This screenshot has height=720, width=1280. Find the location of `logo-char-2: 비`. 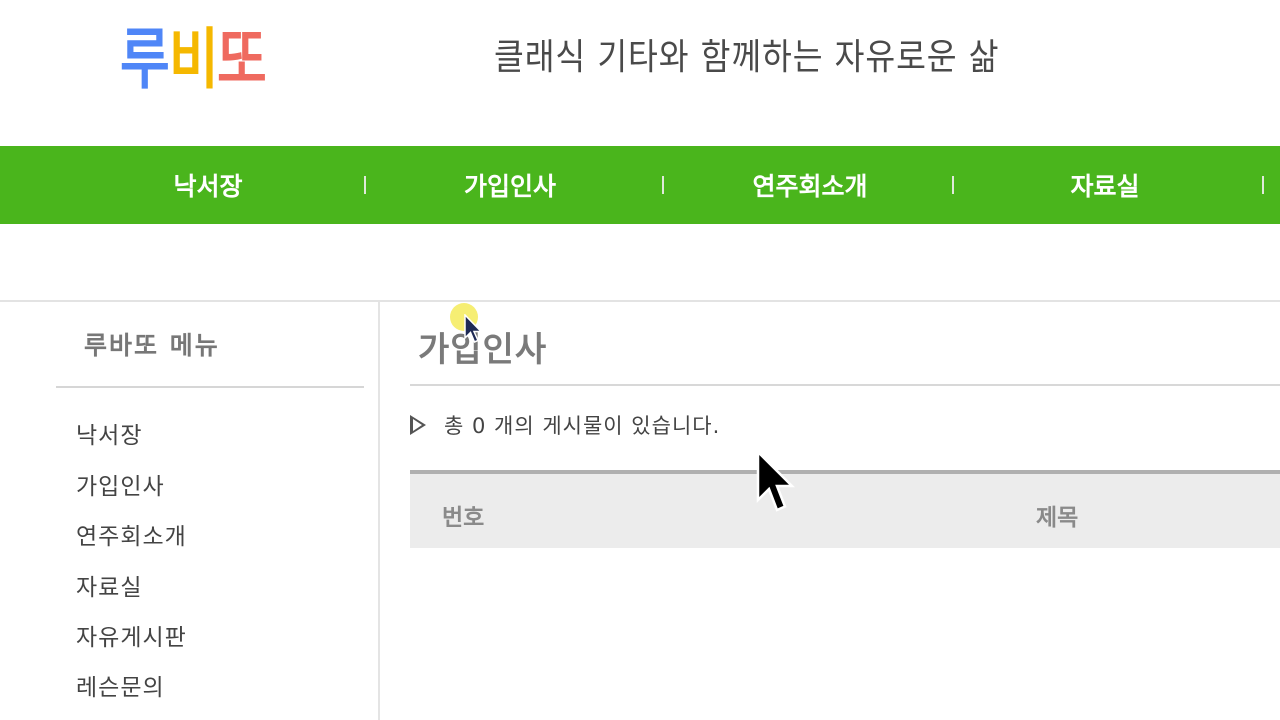

logo-char-2: 비 is located at coordinates (193, 59).